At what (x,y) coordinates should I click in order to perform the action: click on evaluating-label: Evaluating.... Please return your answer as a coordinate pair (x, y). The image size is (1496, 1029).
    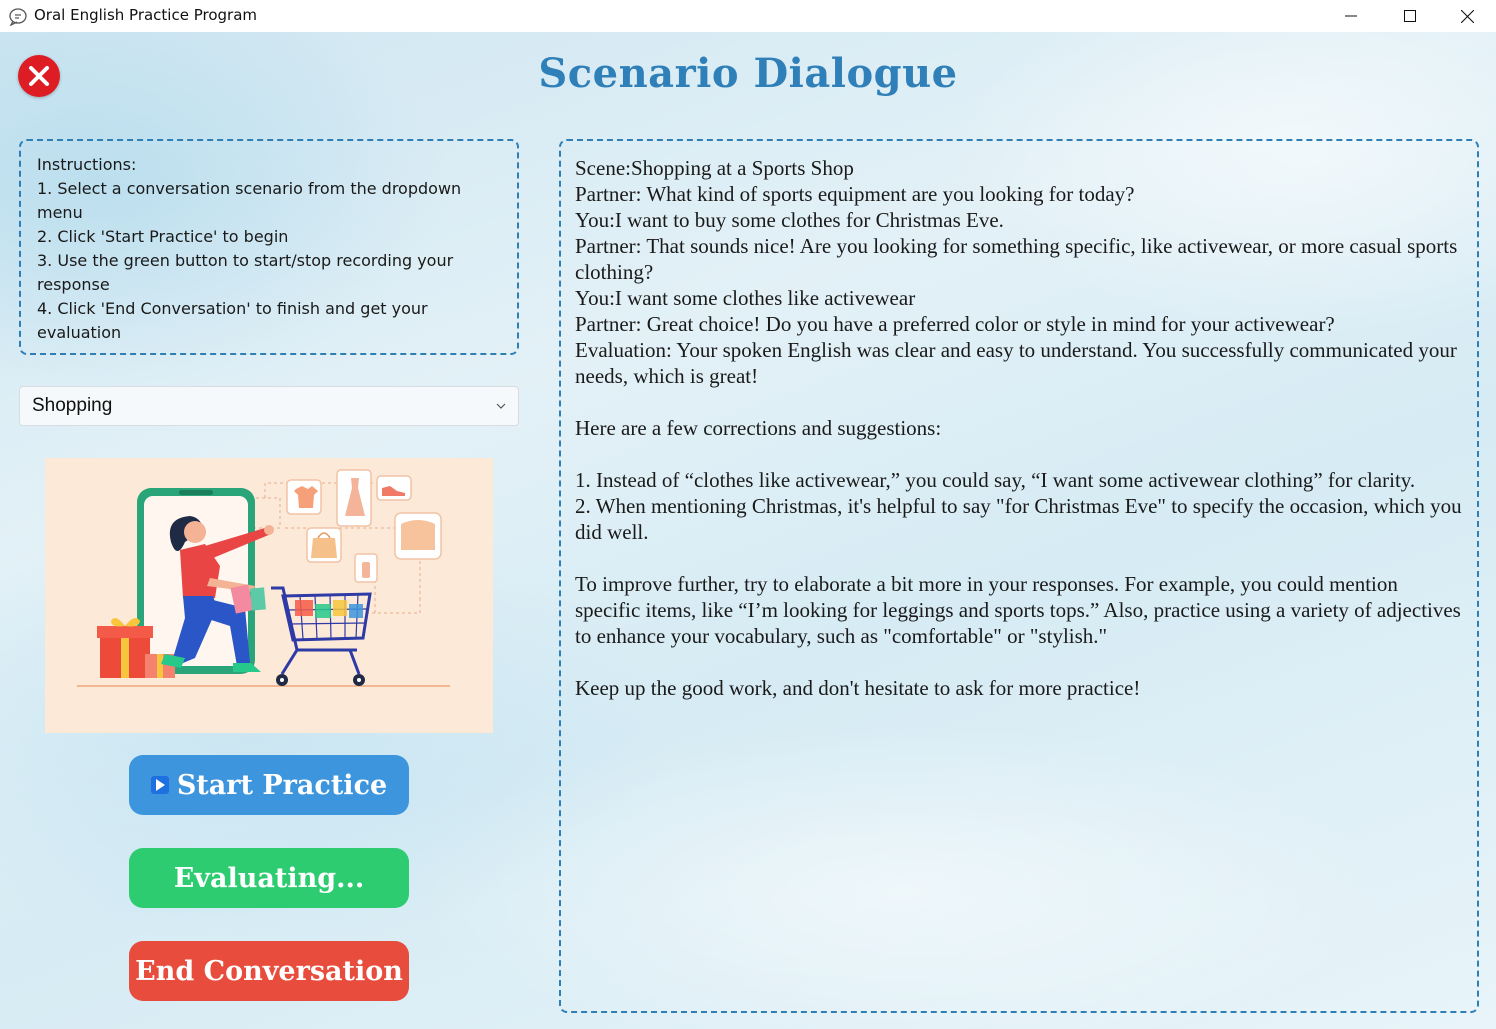
    Looking at the image, I should click on (269, 878).